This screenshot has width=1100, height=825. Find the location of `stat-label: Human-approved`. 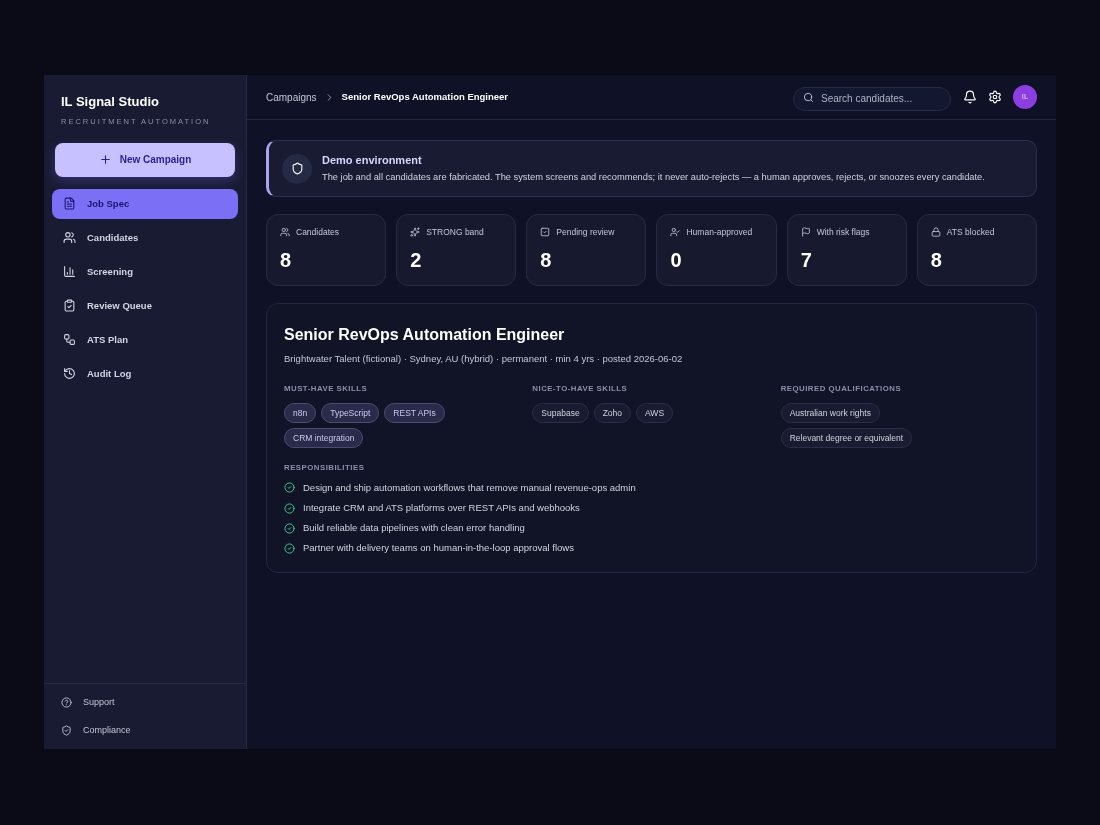

stat-label: Human-approved is located at coordinates (719, 232).